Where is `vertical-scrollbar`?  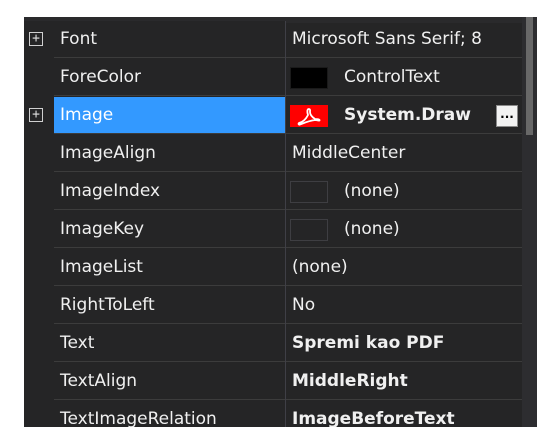 vertical-scrollbar is located at coordinates (529, 222).